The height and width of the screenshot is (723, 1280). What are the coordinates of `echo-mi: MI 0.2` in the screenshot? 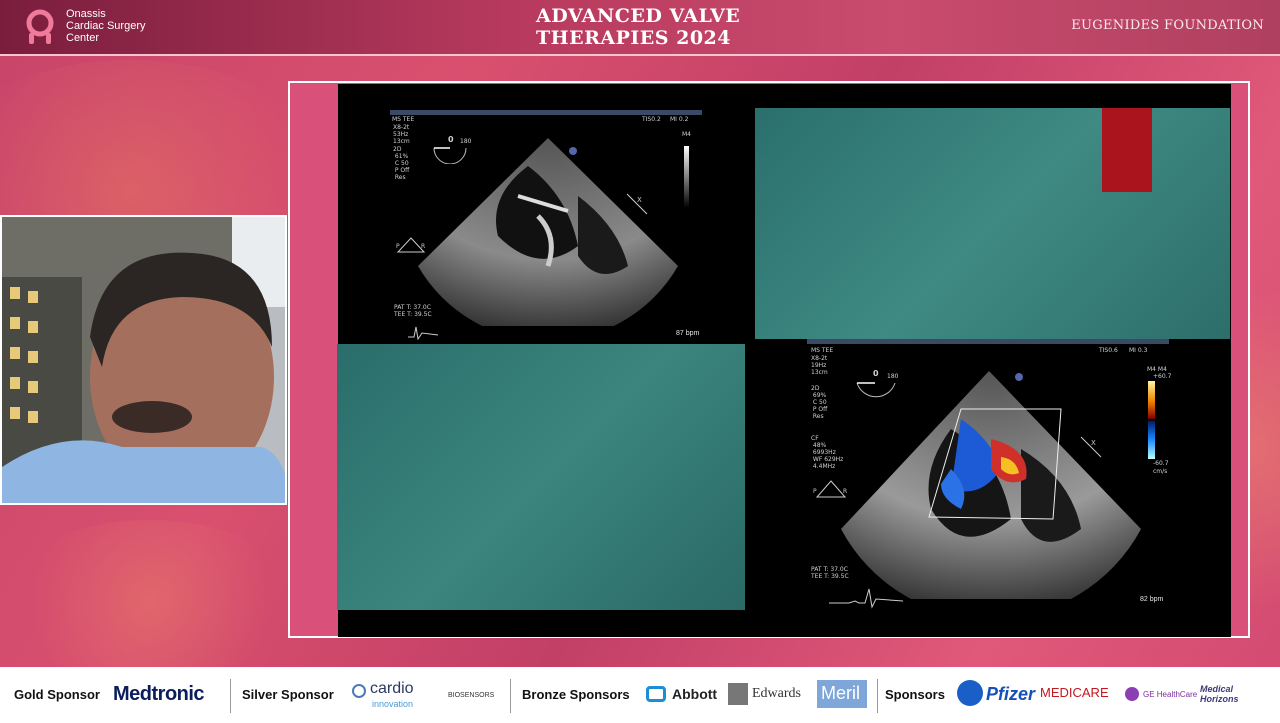 It's located at (679, 119).